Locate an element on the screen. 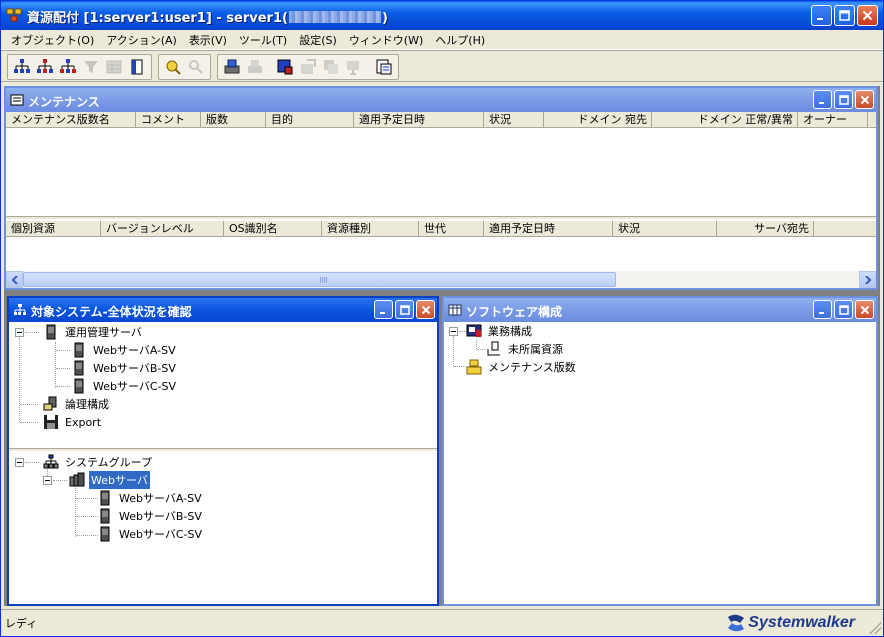 The image size is (884, 637). system-splitter is located at coordinates (223, 450).